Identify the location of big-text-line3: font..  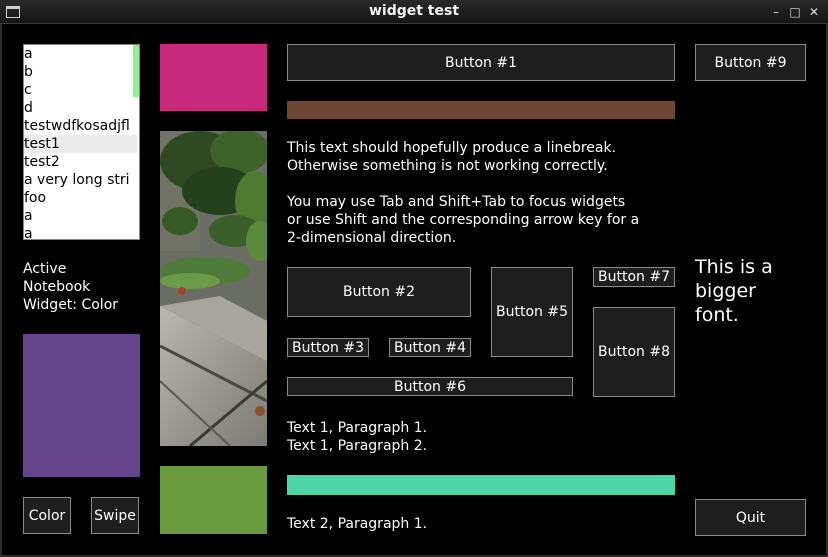
(717, 315).